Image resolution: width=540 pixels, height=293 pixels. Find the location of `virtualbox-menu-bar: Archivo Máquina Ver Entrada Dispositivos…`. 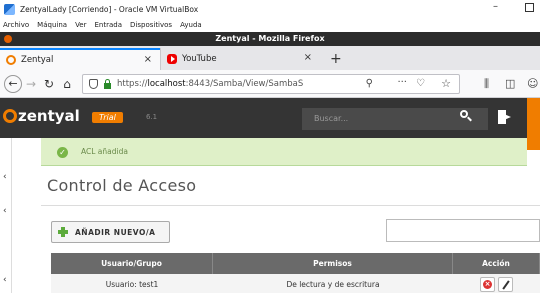

virtualbox-menu-bar: Archivo Máquina Ver Entrada Dispositivos… is located at coordinates (270, 25).